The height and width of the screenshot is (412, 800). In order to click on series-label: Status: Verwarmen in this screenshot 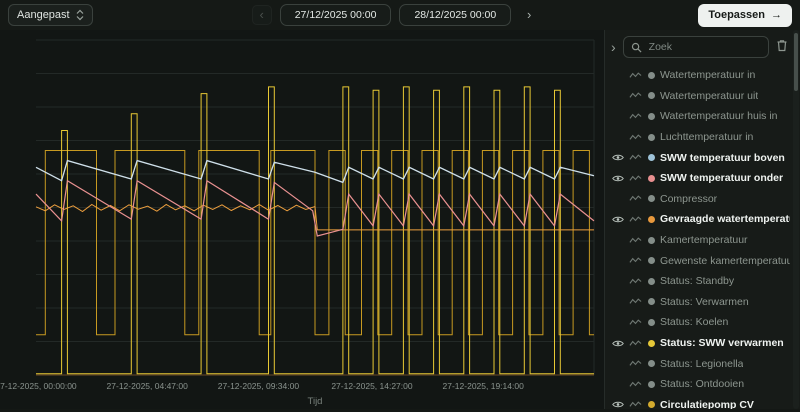, I will do `click(704, 301)`.